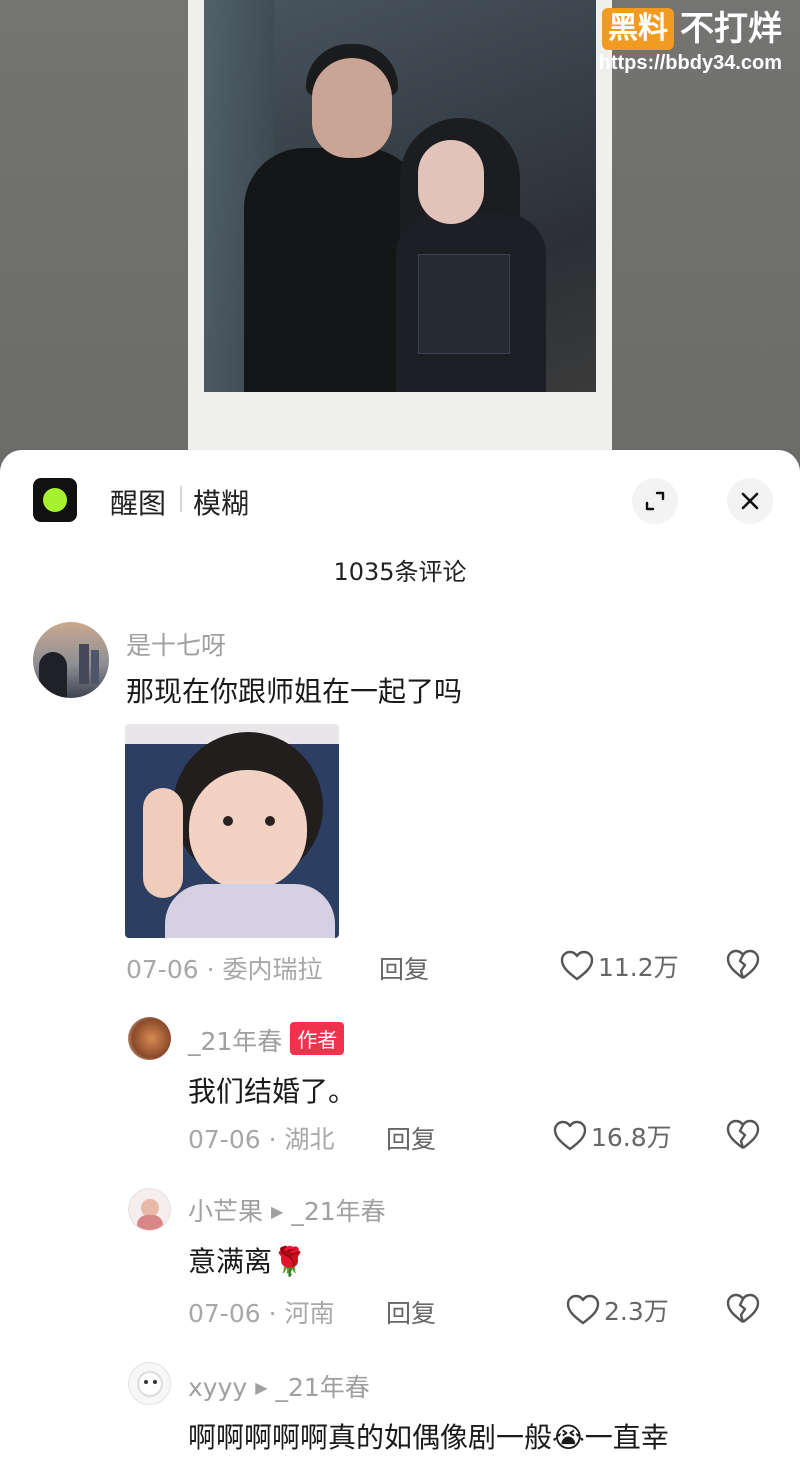 The height and width of the screenshot is (1465, 800). Describe the element at coordinates (287, 1210) in the screenshot. I see `comment-username: 小芒果 ▶ _21年春` at that location.